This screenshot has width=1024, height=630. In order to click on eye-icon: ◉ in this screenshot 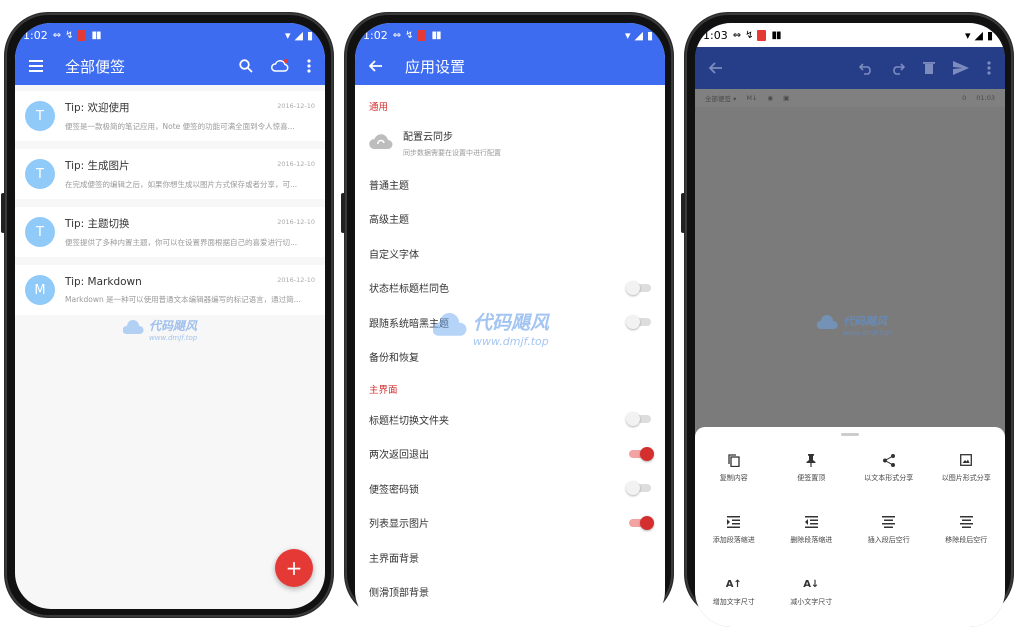, I will do `click(770, 98)`.